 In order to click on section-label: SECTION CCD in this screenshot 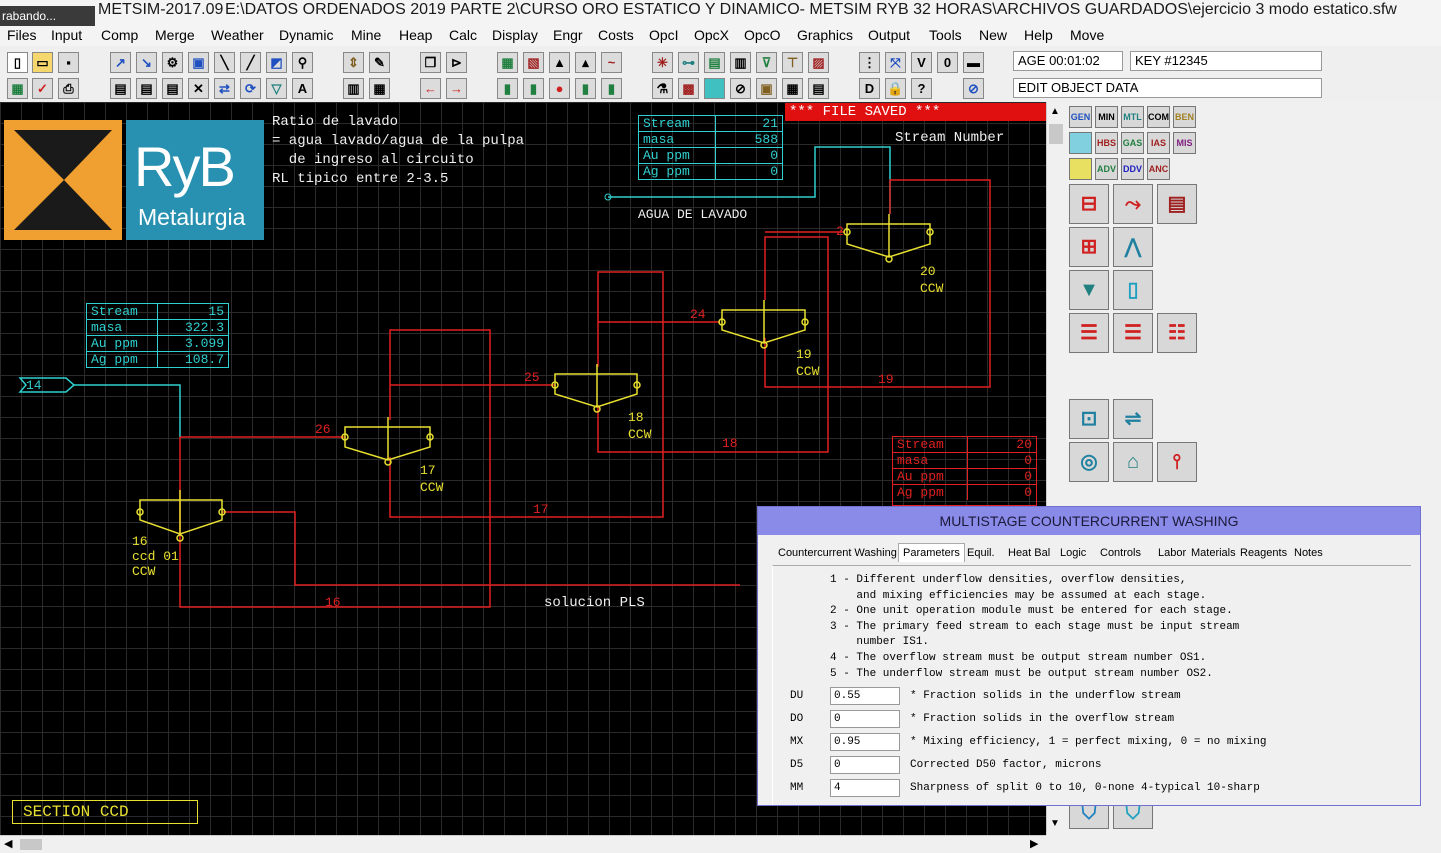, I will do `click(105, 812)`.